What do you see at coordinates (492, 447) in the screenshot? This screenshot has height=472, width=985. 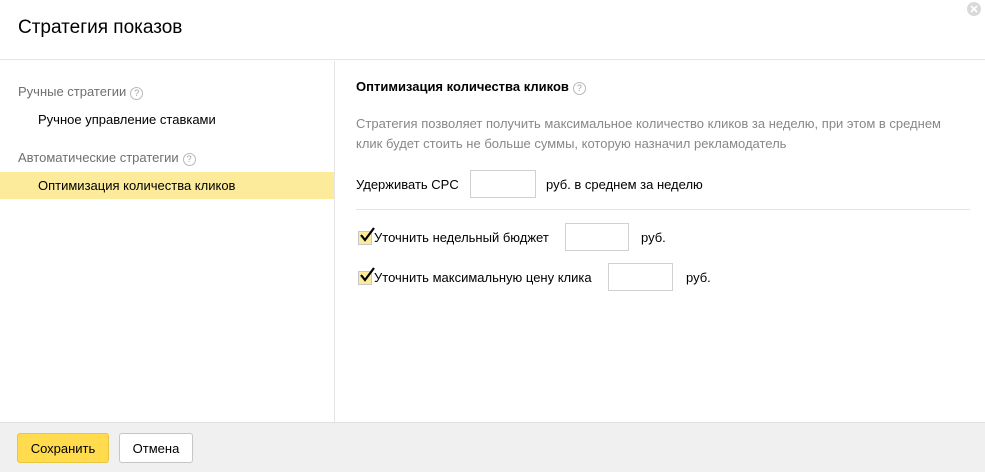 I see `dialog-footer: Сохранить Отмена` at bounding box center [492, 447].